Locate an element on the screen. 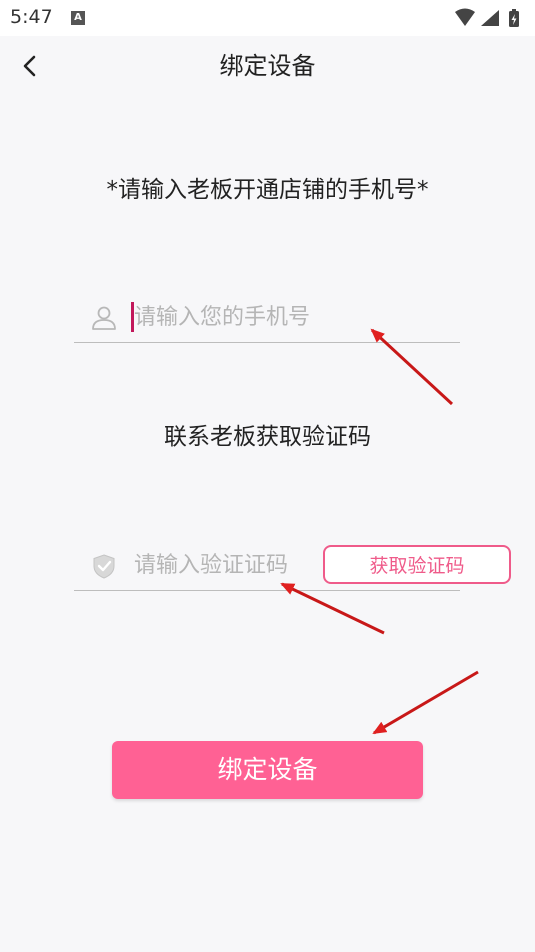 Image resolution: width=535 pixels, height=952 pixels. page-title: 绑定设备 is located at coordinates (267, 66).